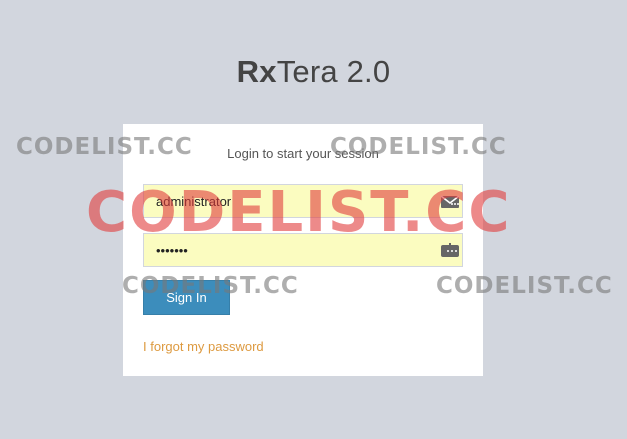 The image size is (627, 439). I want to click on logo-bold: Rx, so click(256, 71).